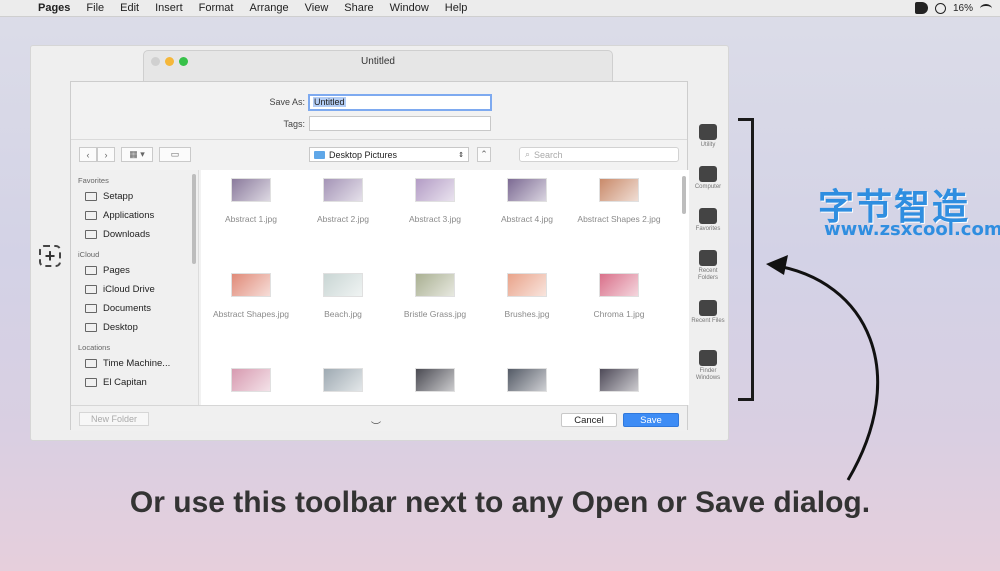 The width and height of the screenshot is (1000, 571). Describe the element at coordinates (134, 382) in the screenshot. I see `sidebar-item: El Capitan` at that location.